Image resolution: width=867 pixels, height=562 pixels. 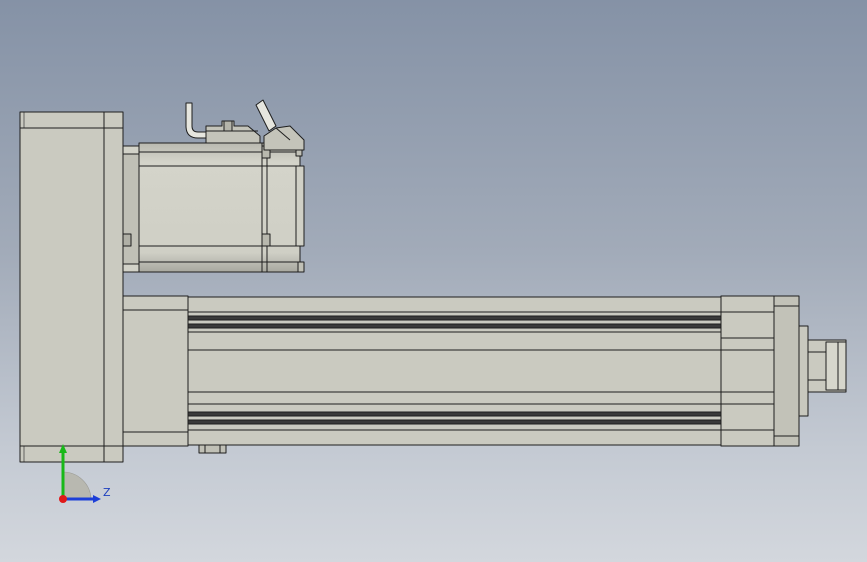 What do you see at coordinates (454, 414) in the screenshot?
I see `lower-t-slot` at bounding box center [454, 414].